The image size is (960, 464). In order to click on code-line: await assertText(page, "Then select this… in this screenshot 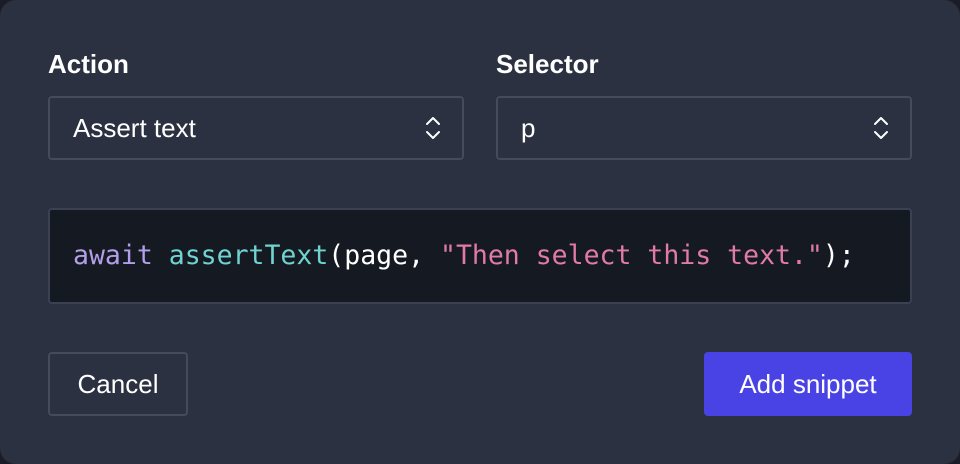, I will do `click(464, 256)`.